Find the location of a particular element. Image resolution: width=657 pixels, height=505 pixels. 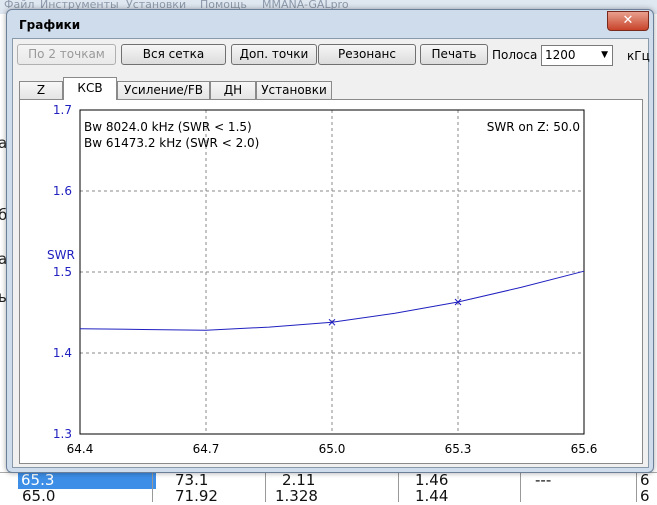

close-icon: ✕ is located at coordinates (628, 20).